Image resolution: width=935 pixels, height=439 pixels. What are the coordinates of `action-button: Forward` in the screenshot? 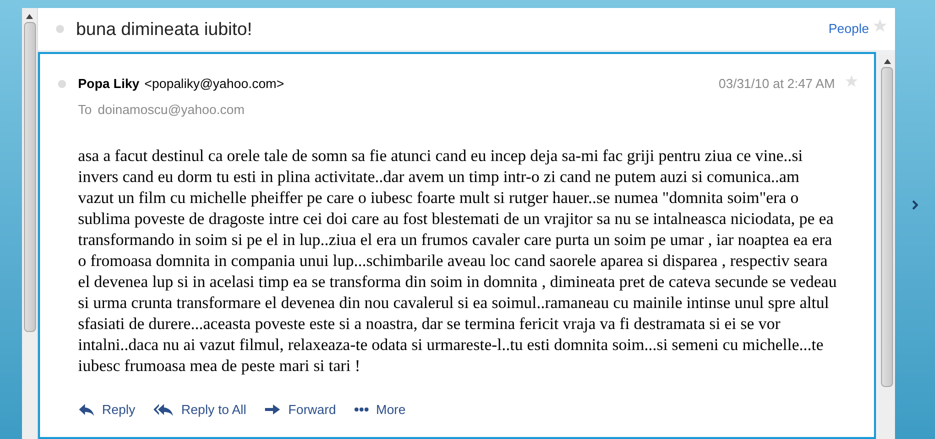 It's located at (300, 409).